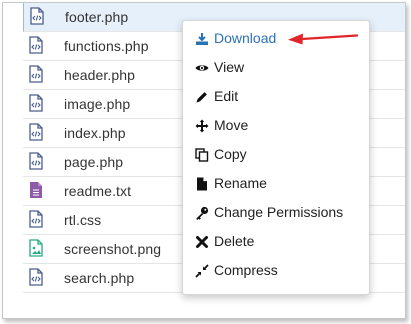 Image resolution: width=411 pixels, height=324 pixels. Describe the element at coordinates (97, 17) in the screenshot. I see `file-name: footer.php` at that location.